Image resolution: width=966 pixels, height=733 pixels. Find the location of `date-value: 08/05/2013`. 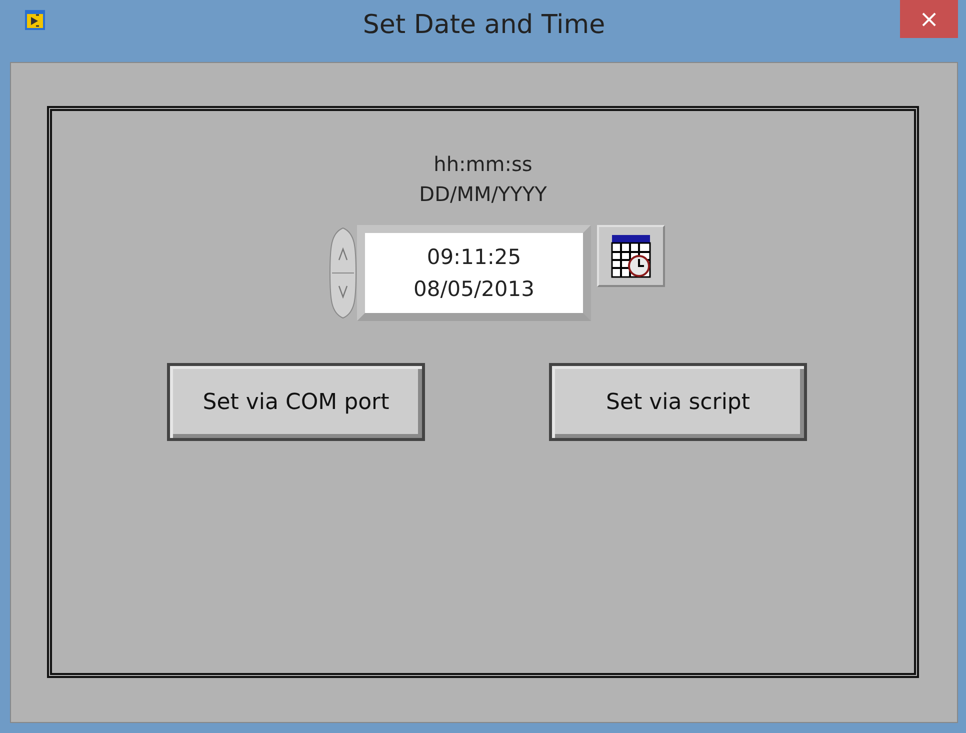

date-value: 08/05/2013 is located at coordinates (474, 289).